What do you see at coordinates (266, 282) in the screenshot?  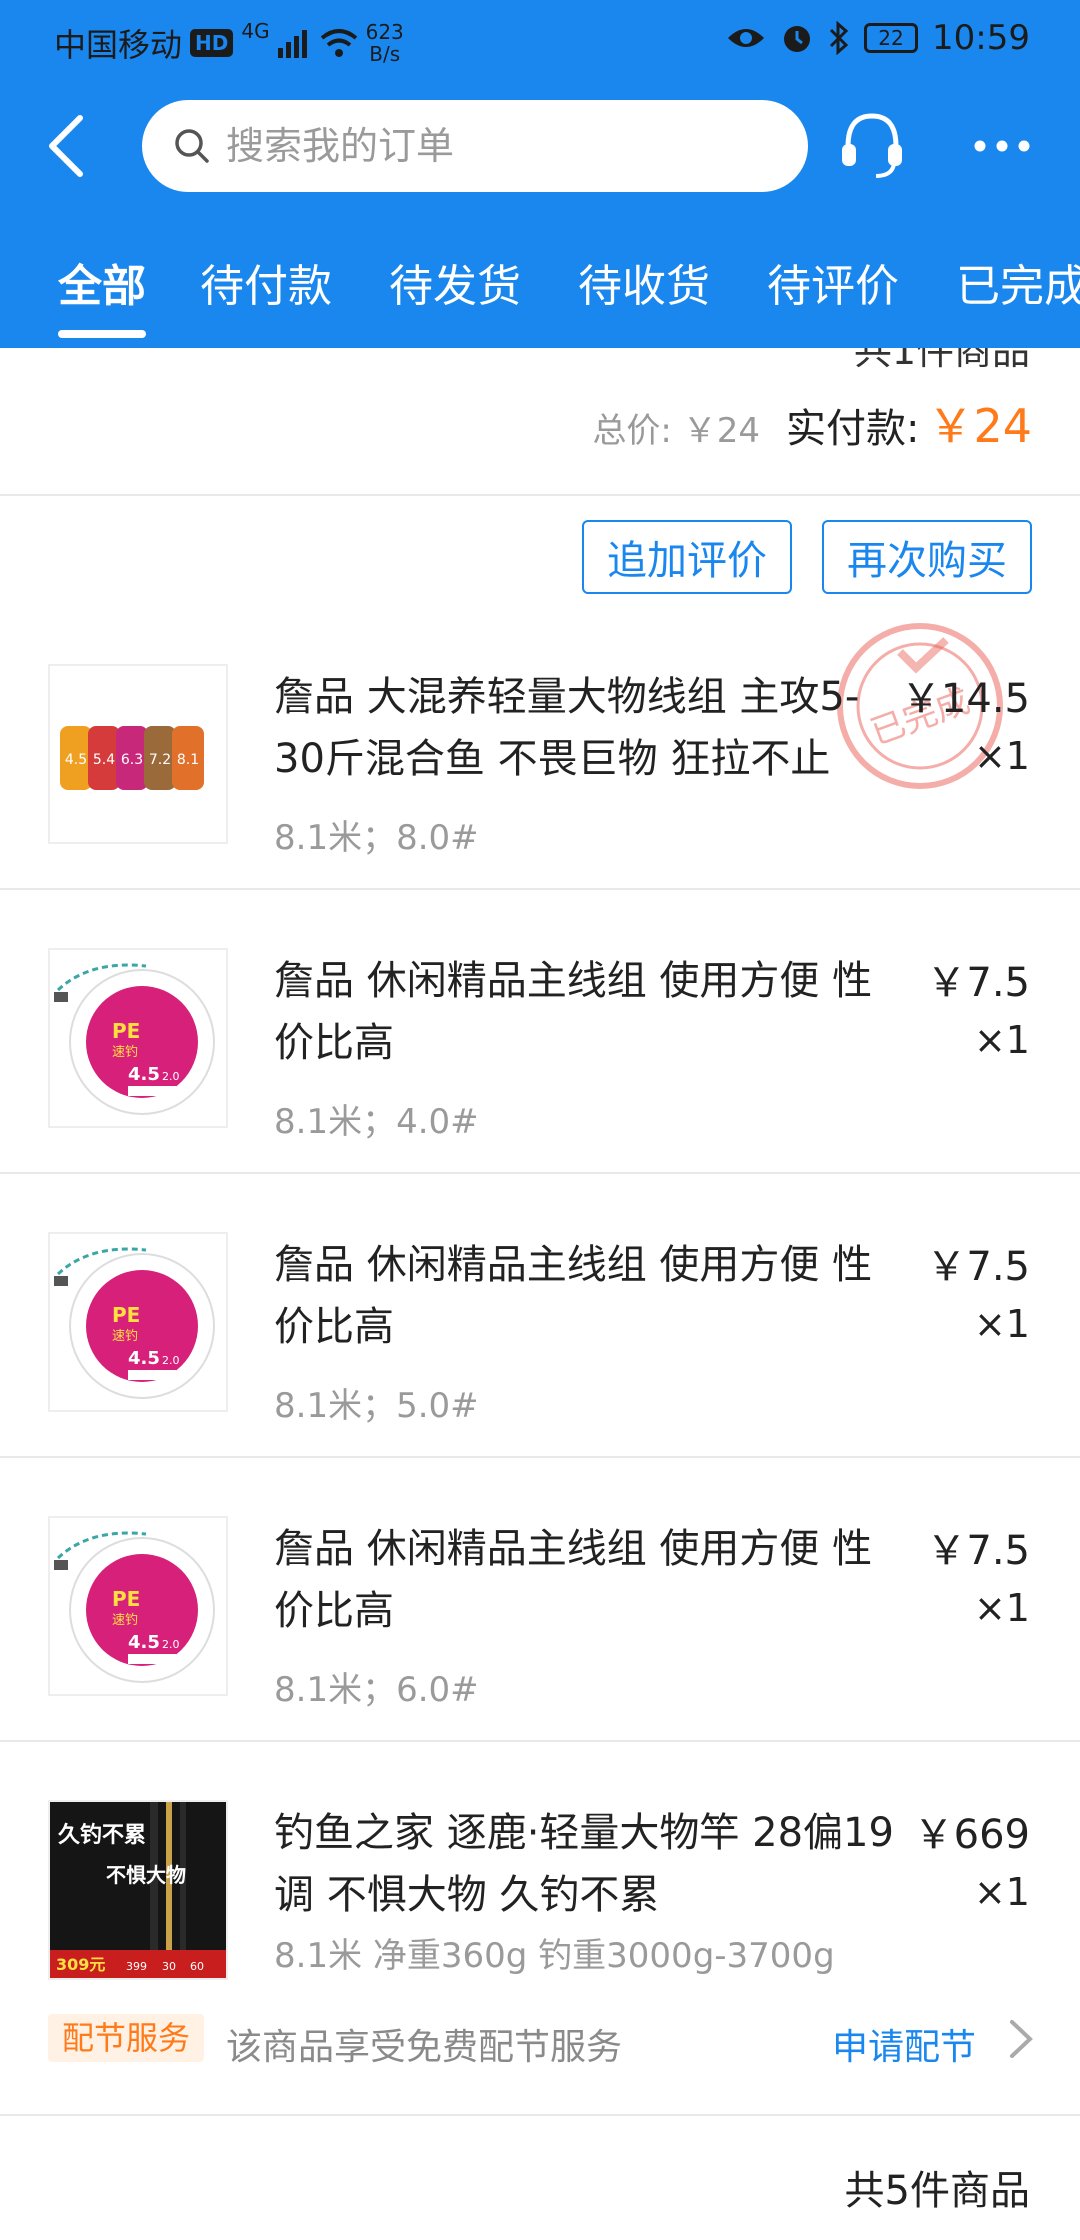 I see `tab-pending-payment: 待付款` at bounding box center [266, 282].